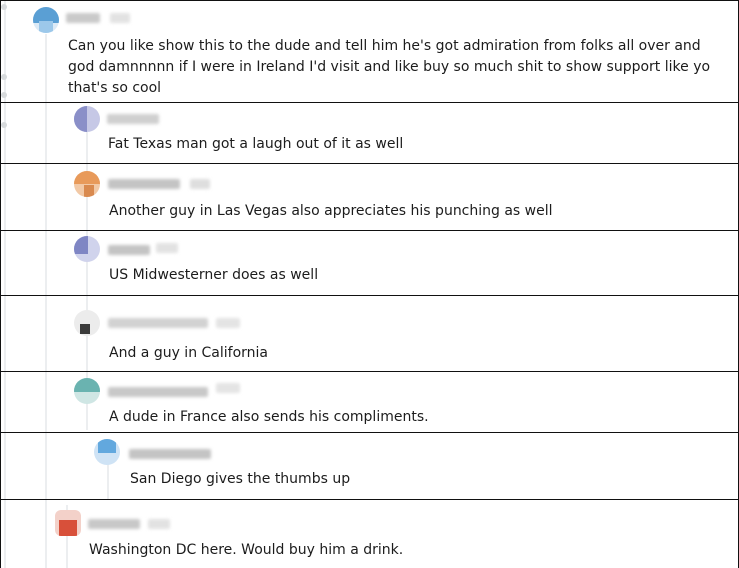 The width and height of the screenshot is (739, 568). I want to click on comment-body: US Midwesterner does as well, so click(214, 275).